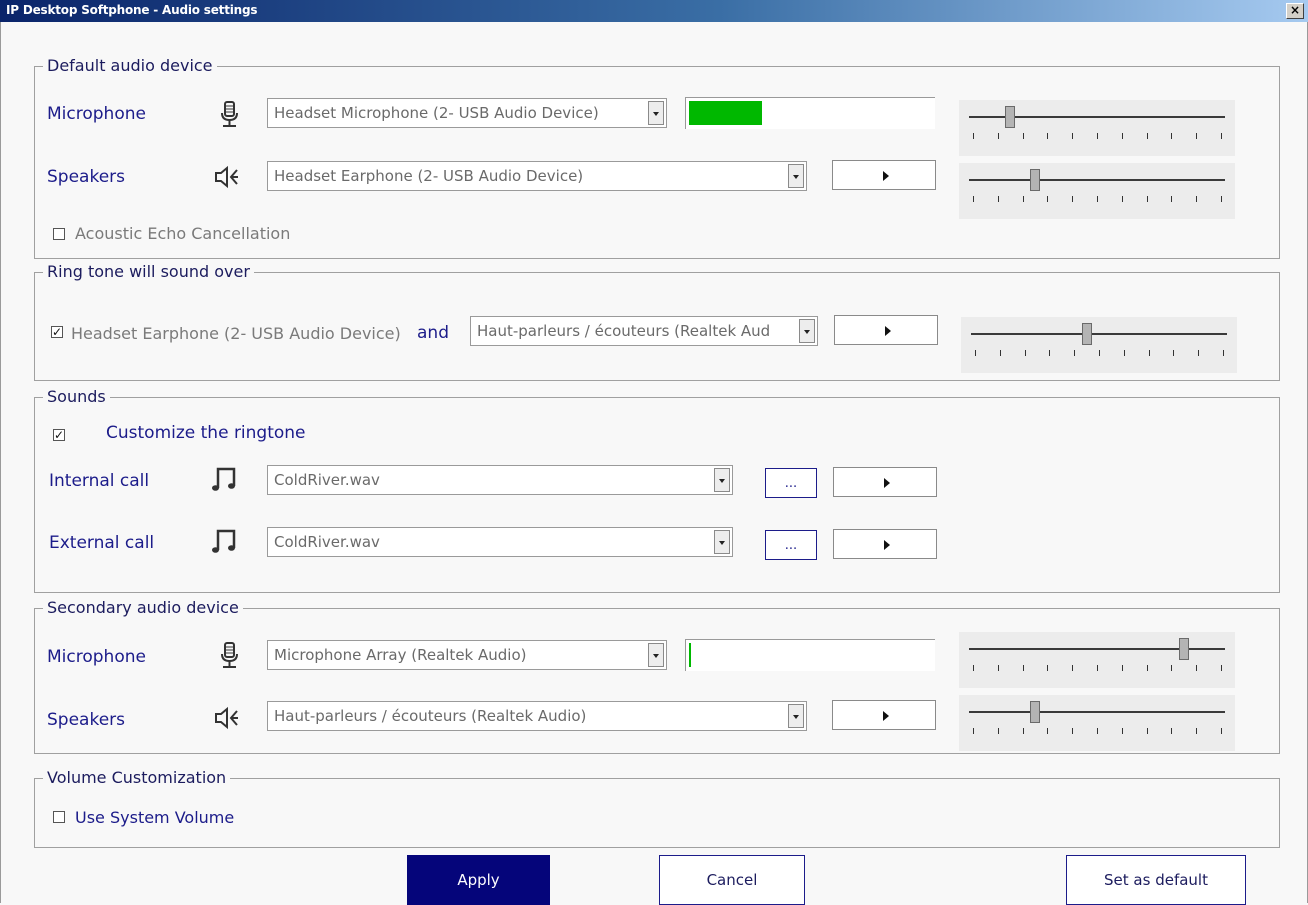  What do you see at coordinates (57, 332) in the screenshot?
I see `ring-primary-checkbox: ✓` at bounding box center [57, 332].